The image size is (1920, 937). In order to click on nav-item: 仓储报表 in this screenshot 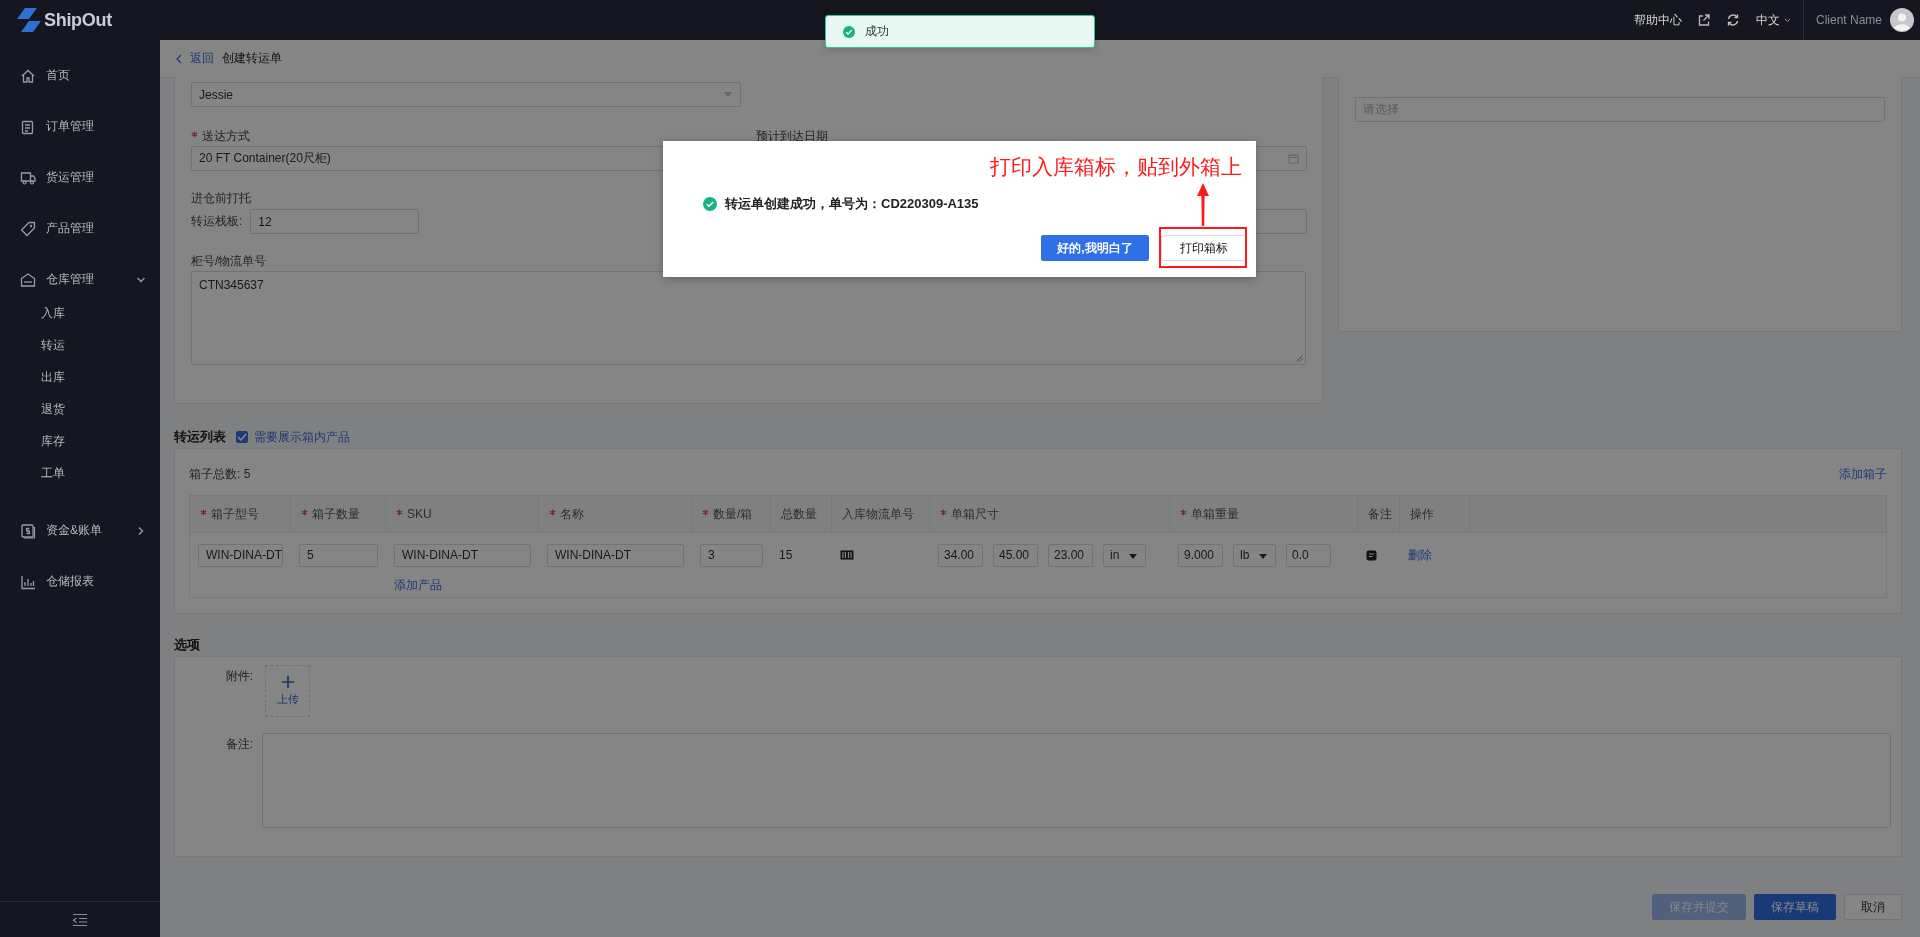, I will do `click(80, 581)`.